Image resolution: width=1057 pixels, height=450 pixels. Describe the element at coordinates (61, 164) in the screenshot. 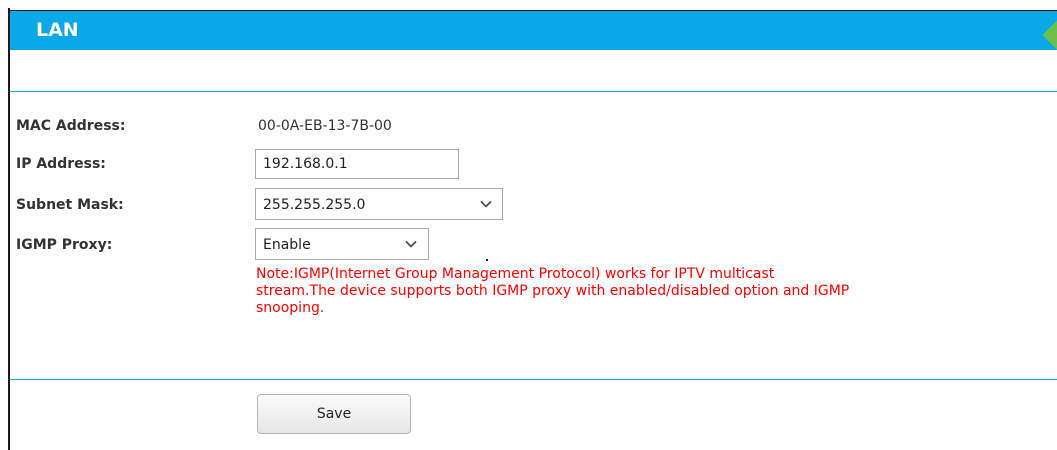

I see `ip-address-label: IP Address:` at that location.